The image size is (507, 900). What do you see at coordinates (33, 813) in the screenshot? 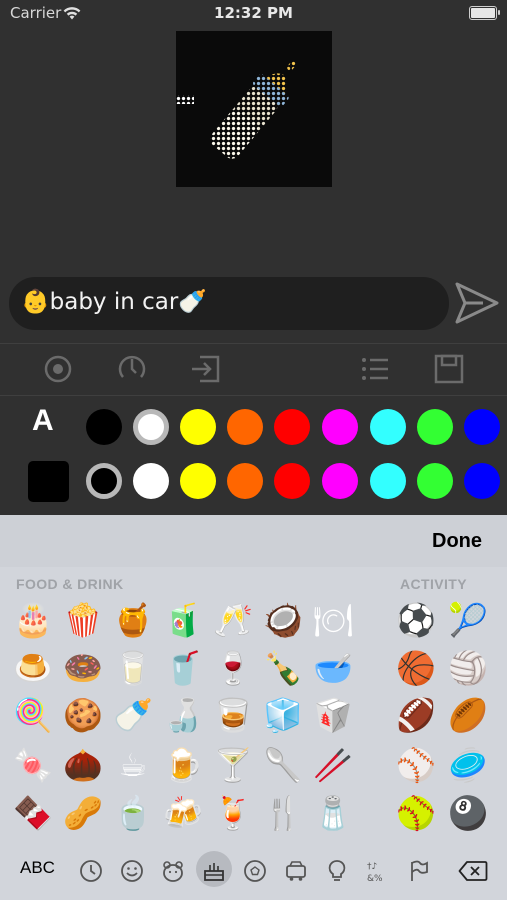
I see `emoji-key: 🍫` at bounding box center [33, 813].